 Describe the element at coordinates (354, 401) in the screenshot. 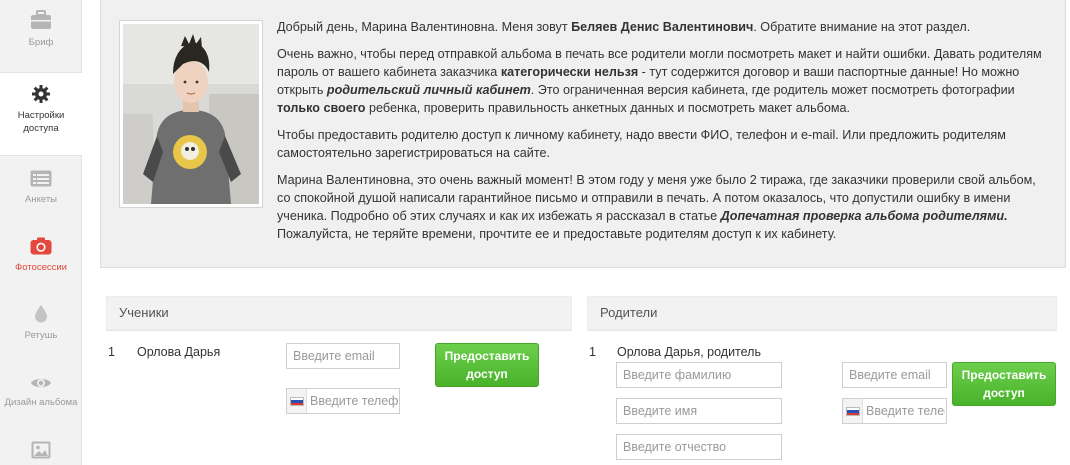

I see `student-phone-input` at that location.